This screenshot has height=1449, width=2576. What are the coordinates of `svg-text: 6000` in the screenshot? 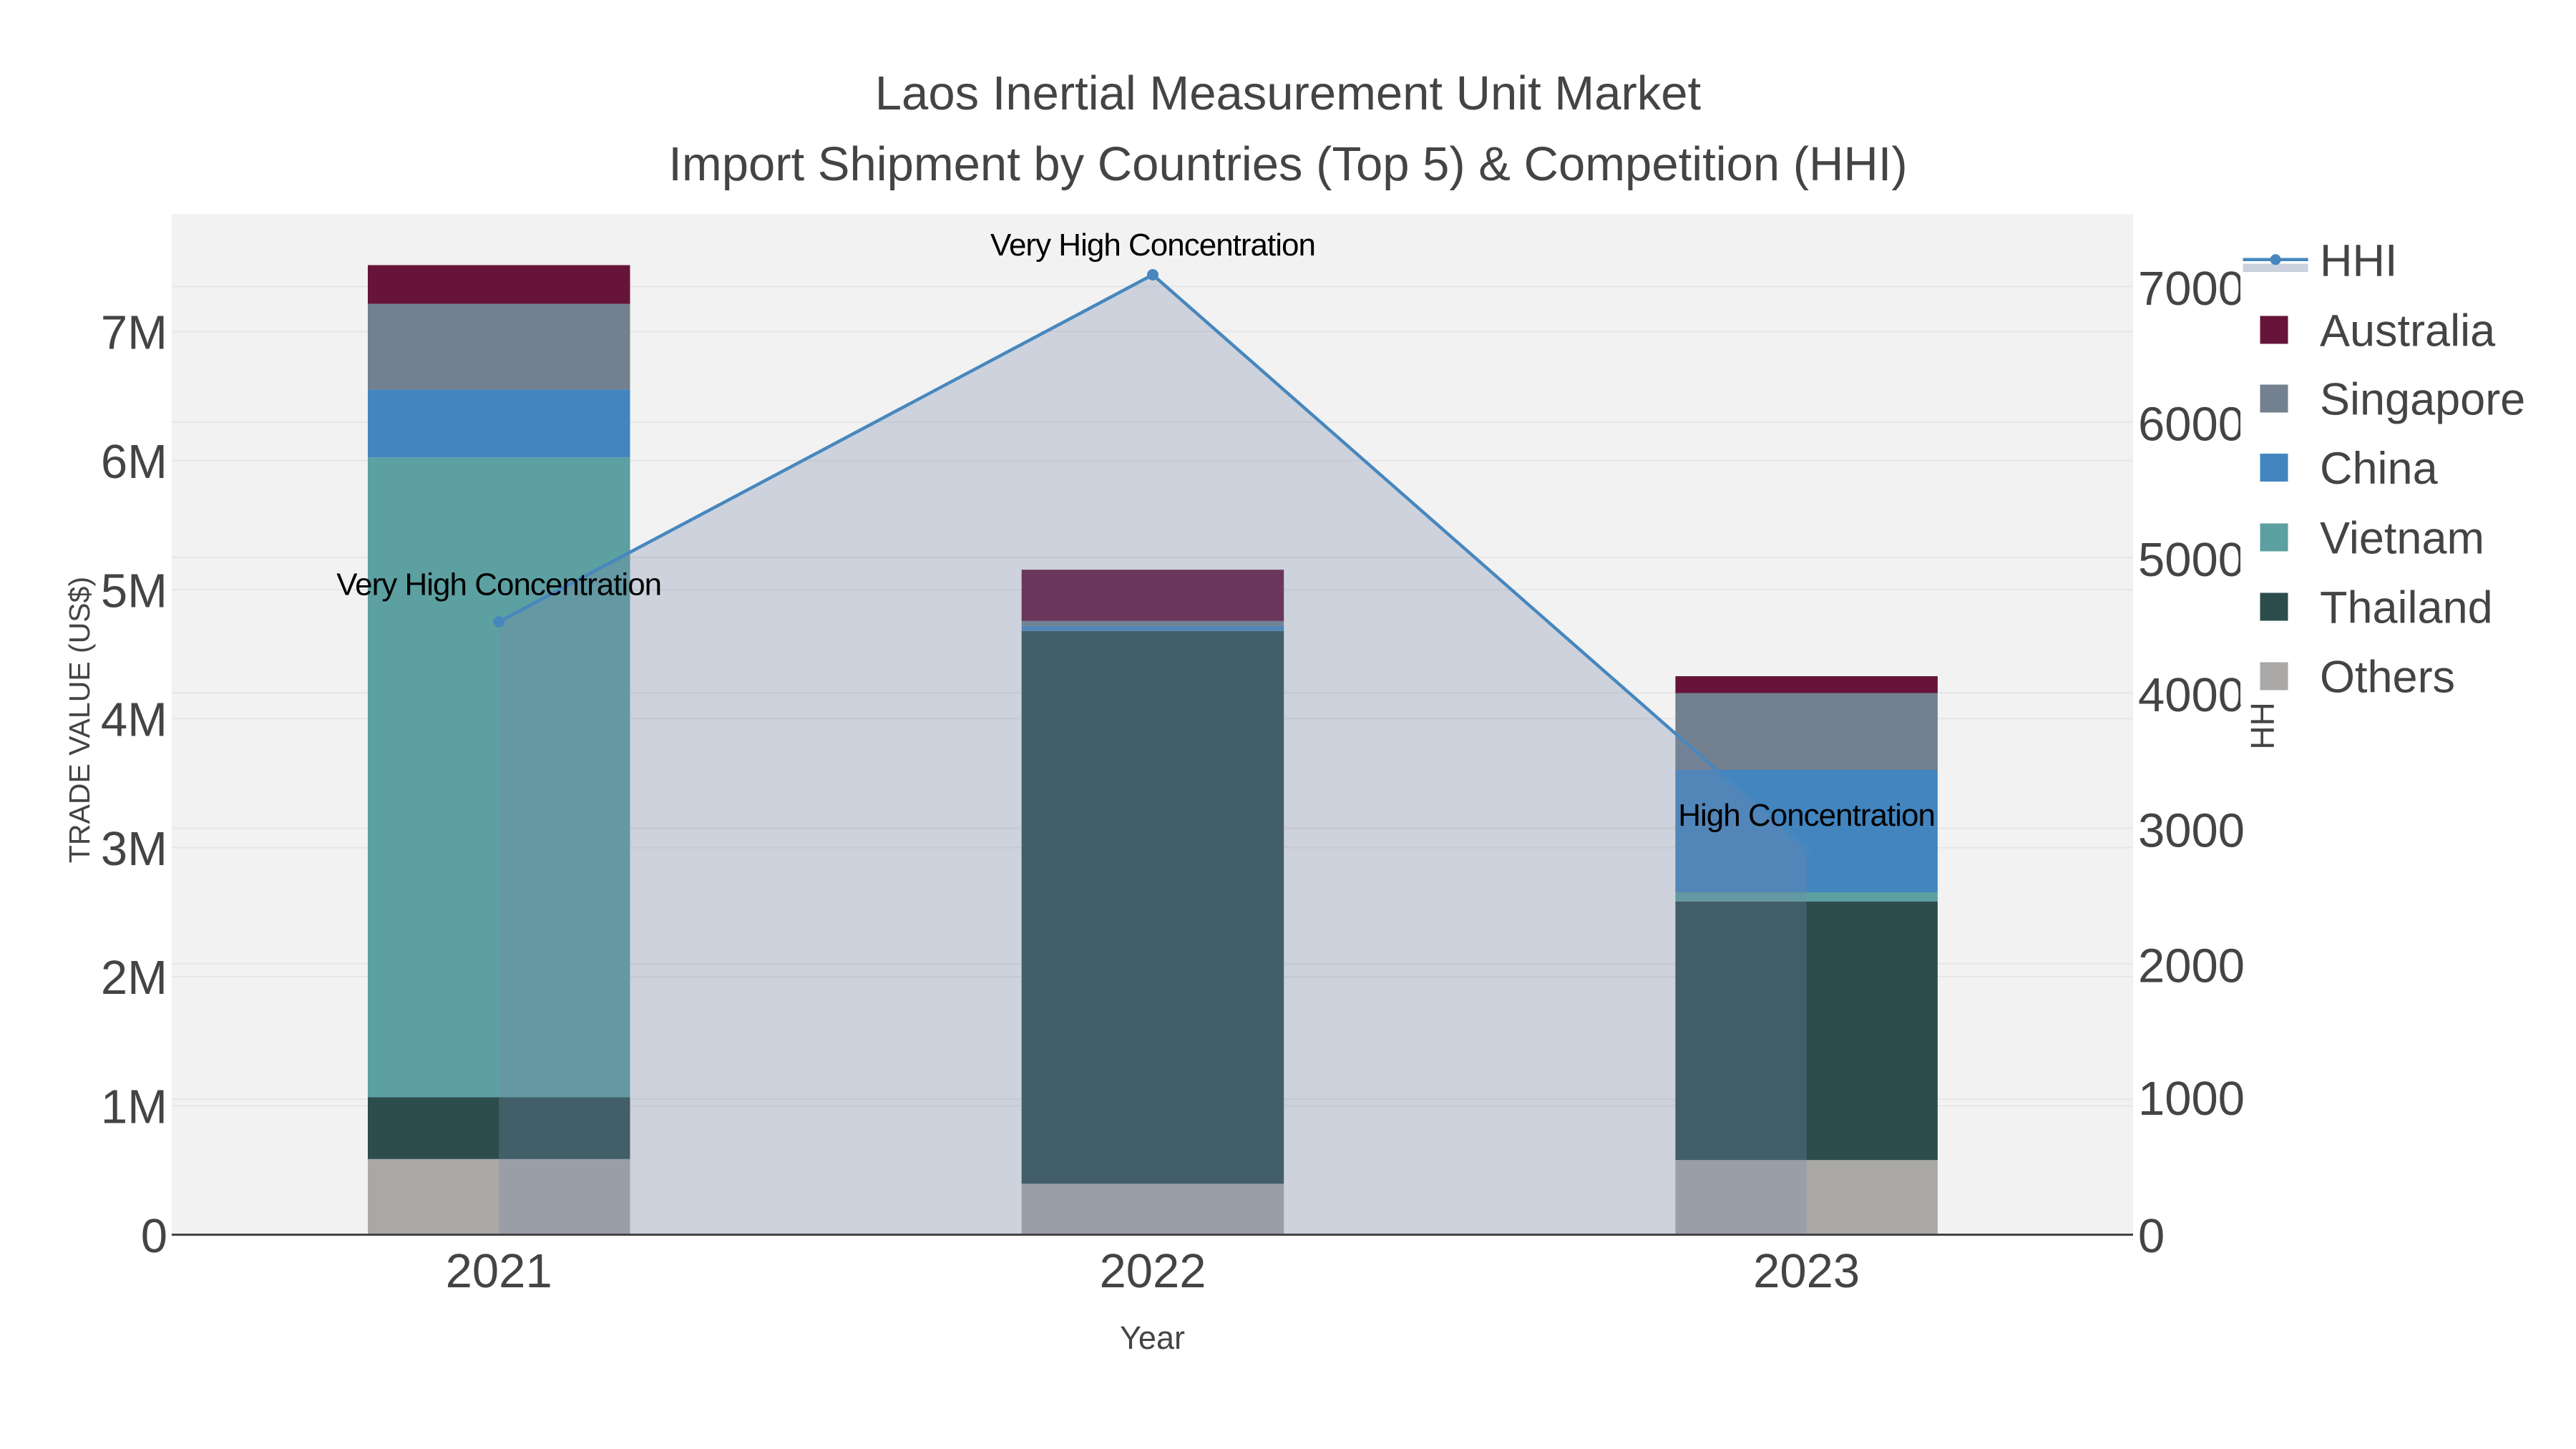 It's located at (2191, 425).